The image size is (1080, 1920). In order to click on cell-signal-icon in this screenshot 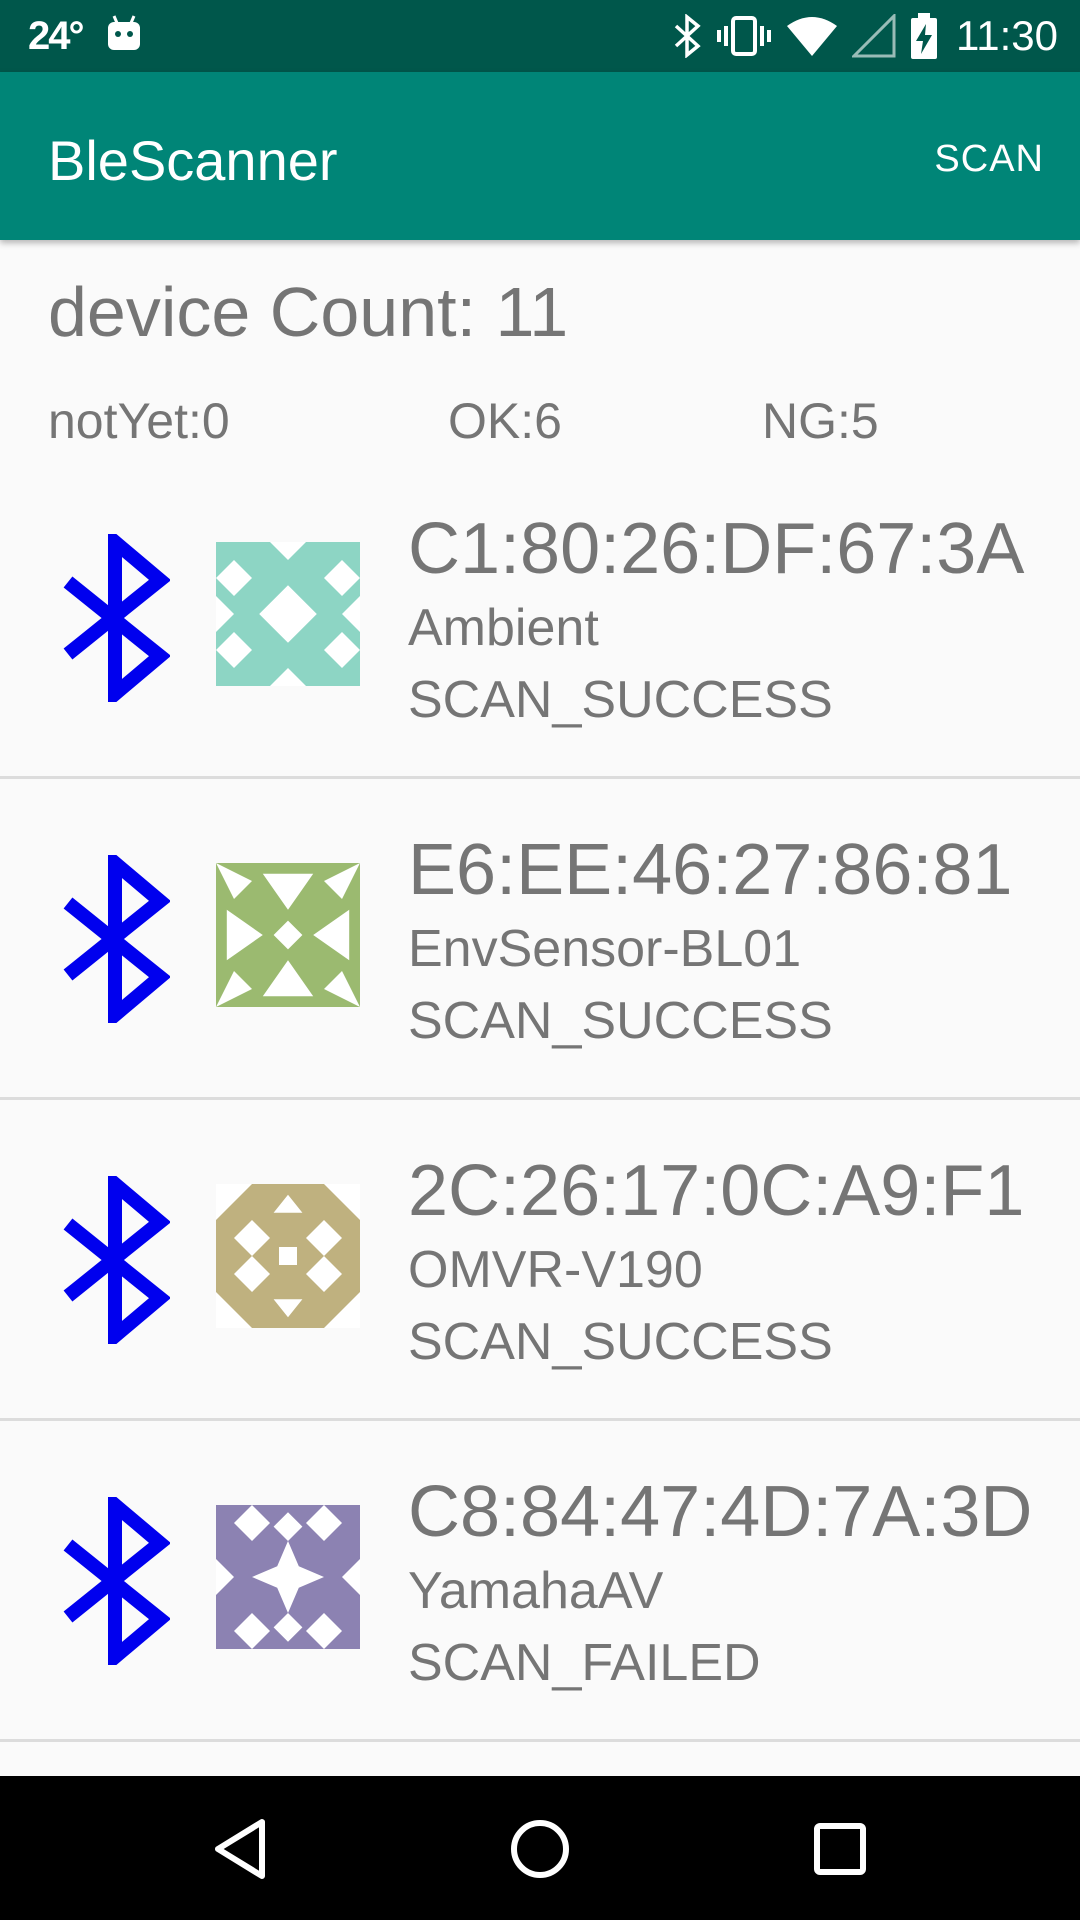, I will do `click(874, 36)`.